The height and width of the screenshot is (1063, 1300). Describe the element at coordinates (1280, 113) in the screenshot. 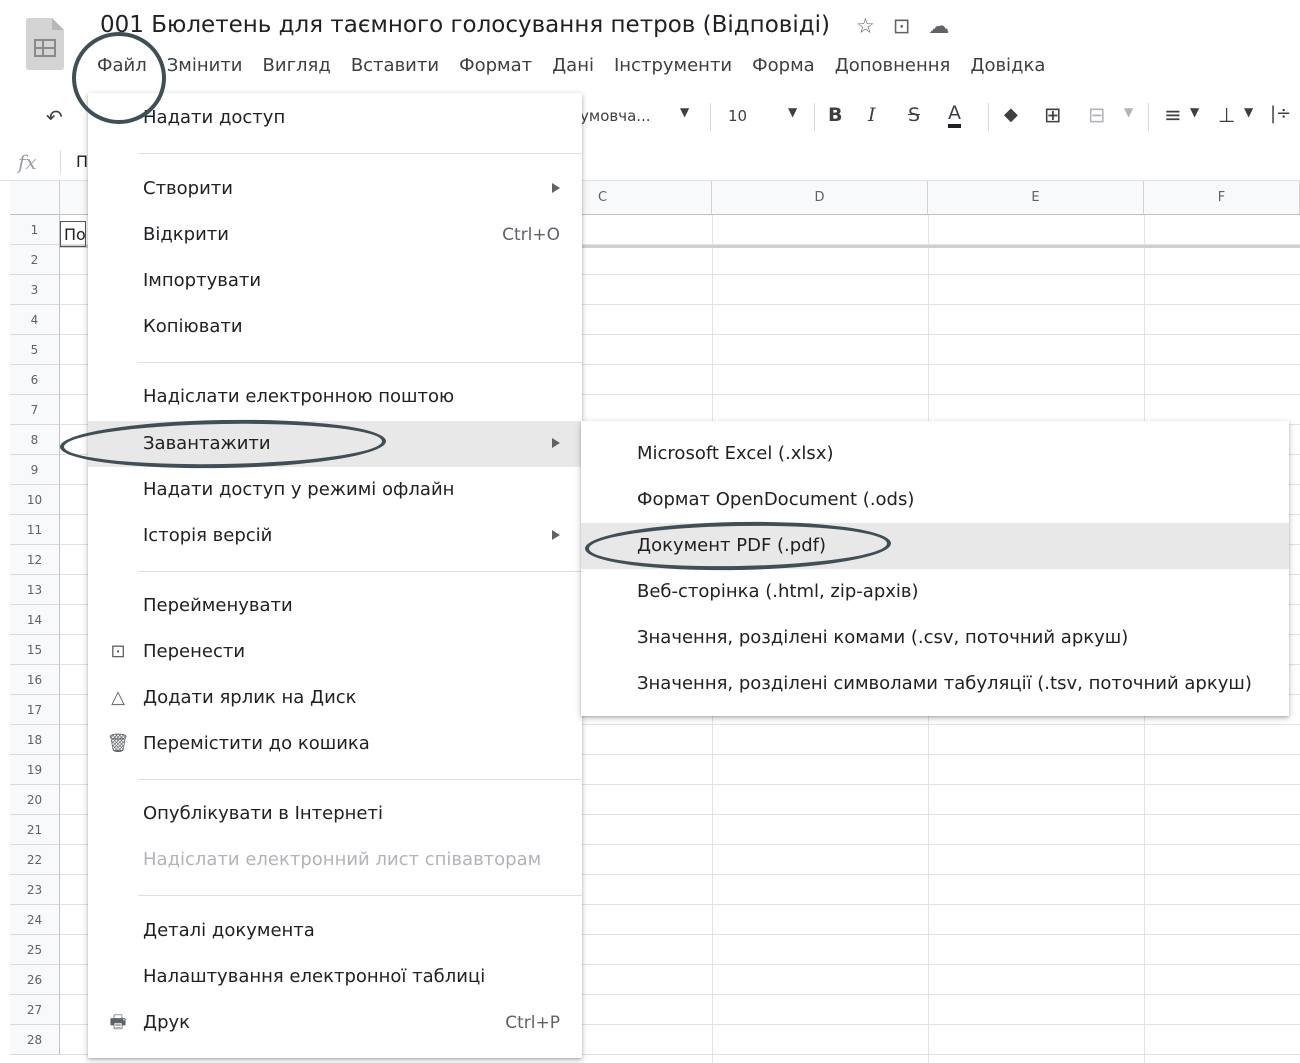

I see `text-wrap-icon: |÷` at that location.